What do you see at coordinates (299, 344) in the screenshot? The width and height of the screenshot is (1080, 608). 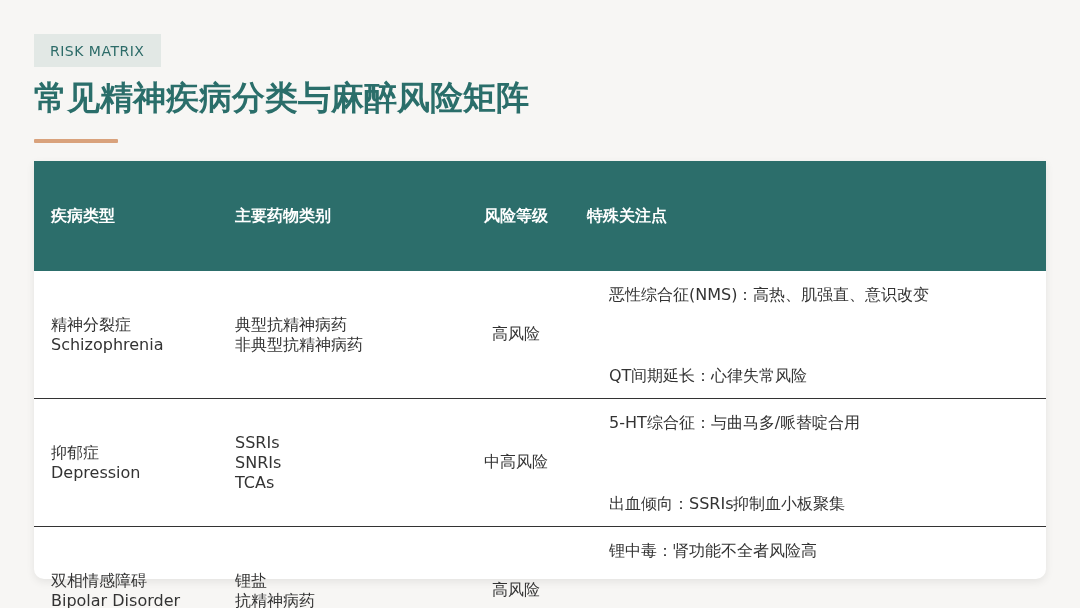 I see `drug-class: 非典型抗精神病药` at bounding box center [299, 344].